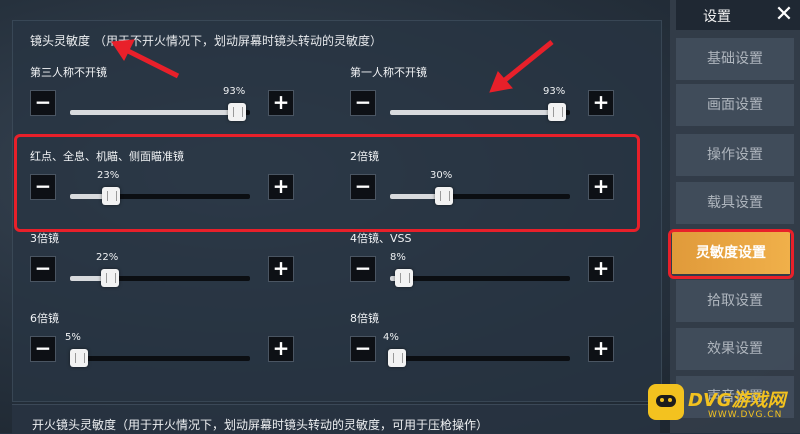 This screenshot has height=434, width=800. What do you see at coordinates (737, 400) in the screenshot?
I see `watermark-brand: DVG游戏网` at bounding box center [737, 400].